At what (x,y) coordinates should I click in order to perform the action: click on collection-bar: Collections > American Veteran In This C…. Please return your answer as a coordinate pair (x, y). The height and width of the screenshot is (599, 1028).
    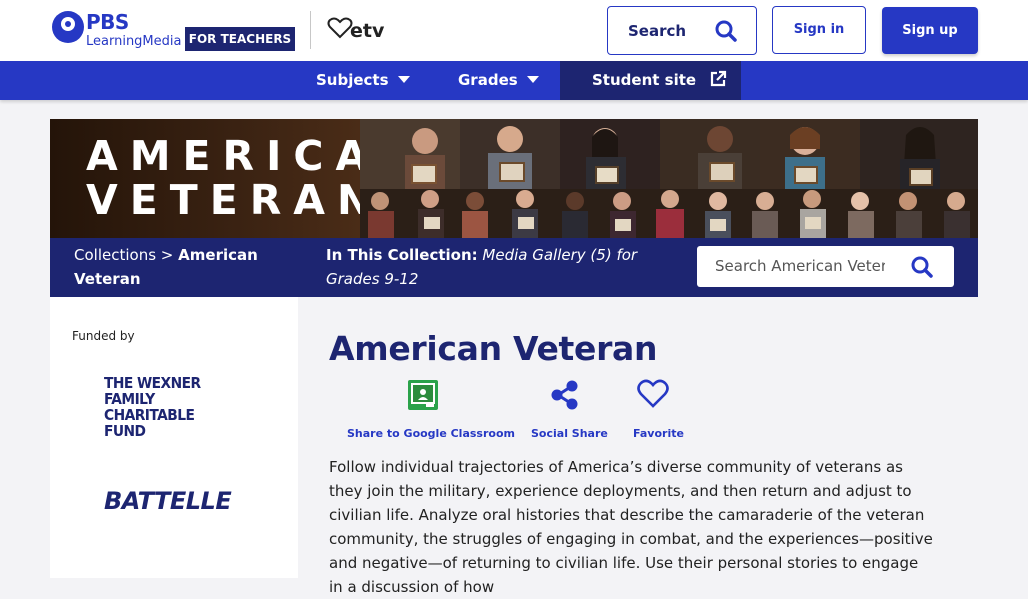
    Looking at the image, I should click on (514, 267).